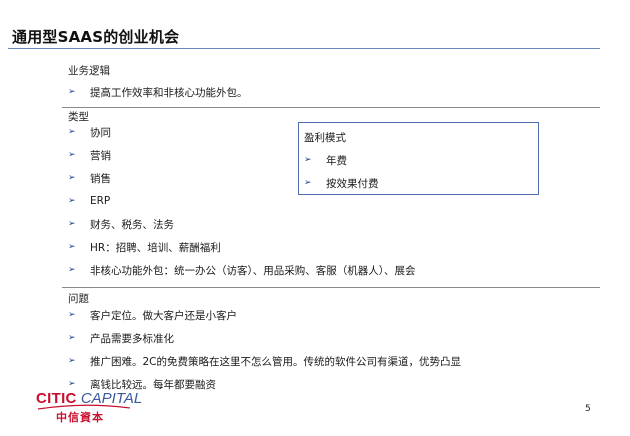 The height and width of the screenshot is (436, 630). What do you see at coordinates (89, 409) in the screenshot?
I see `citic-capital-logo: CITIC CAPITAL 中信資本` at bounding box center [89, 409].